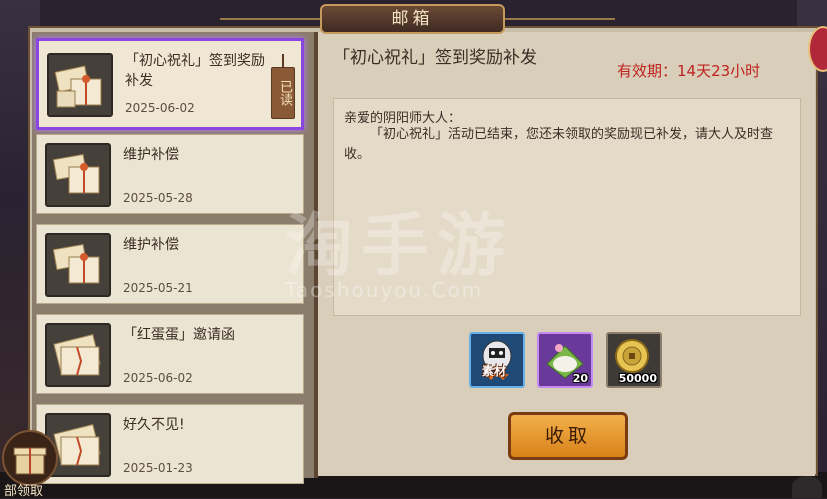  Describe the element at coordinates (154, 425) in the screenshot. I see `mail-item-title: 好久不见!` at that location.